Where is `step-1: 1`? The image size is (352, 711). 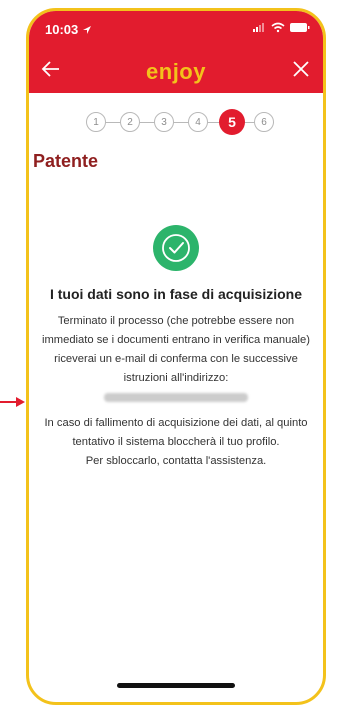 step-1: 1 is located at coordinates (96, 122).